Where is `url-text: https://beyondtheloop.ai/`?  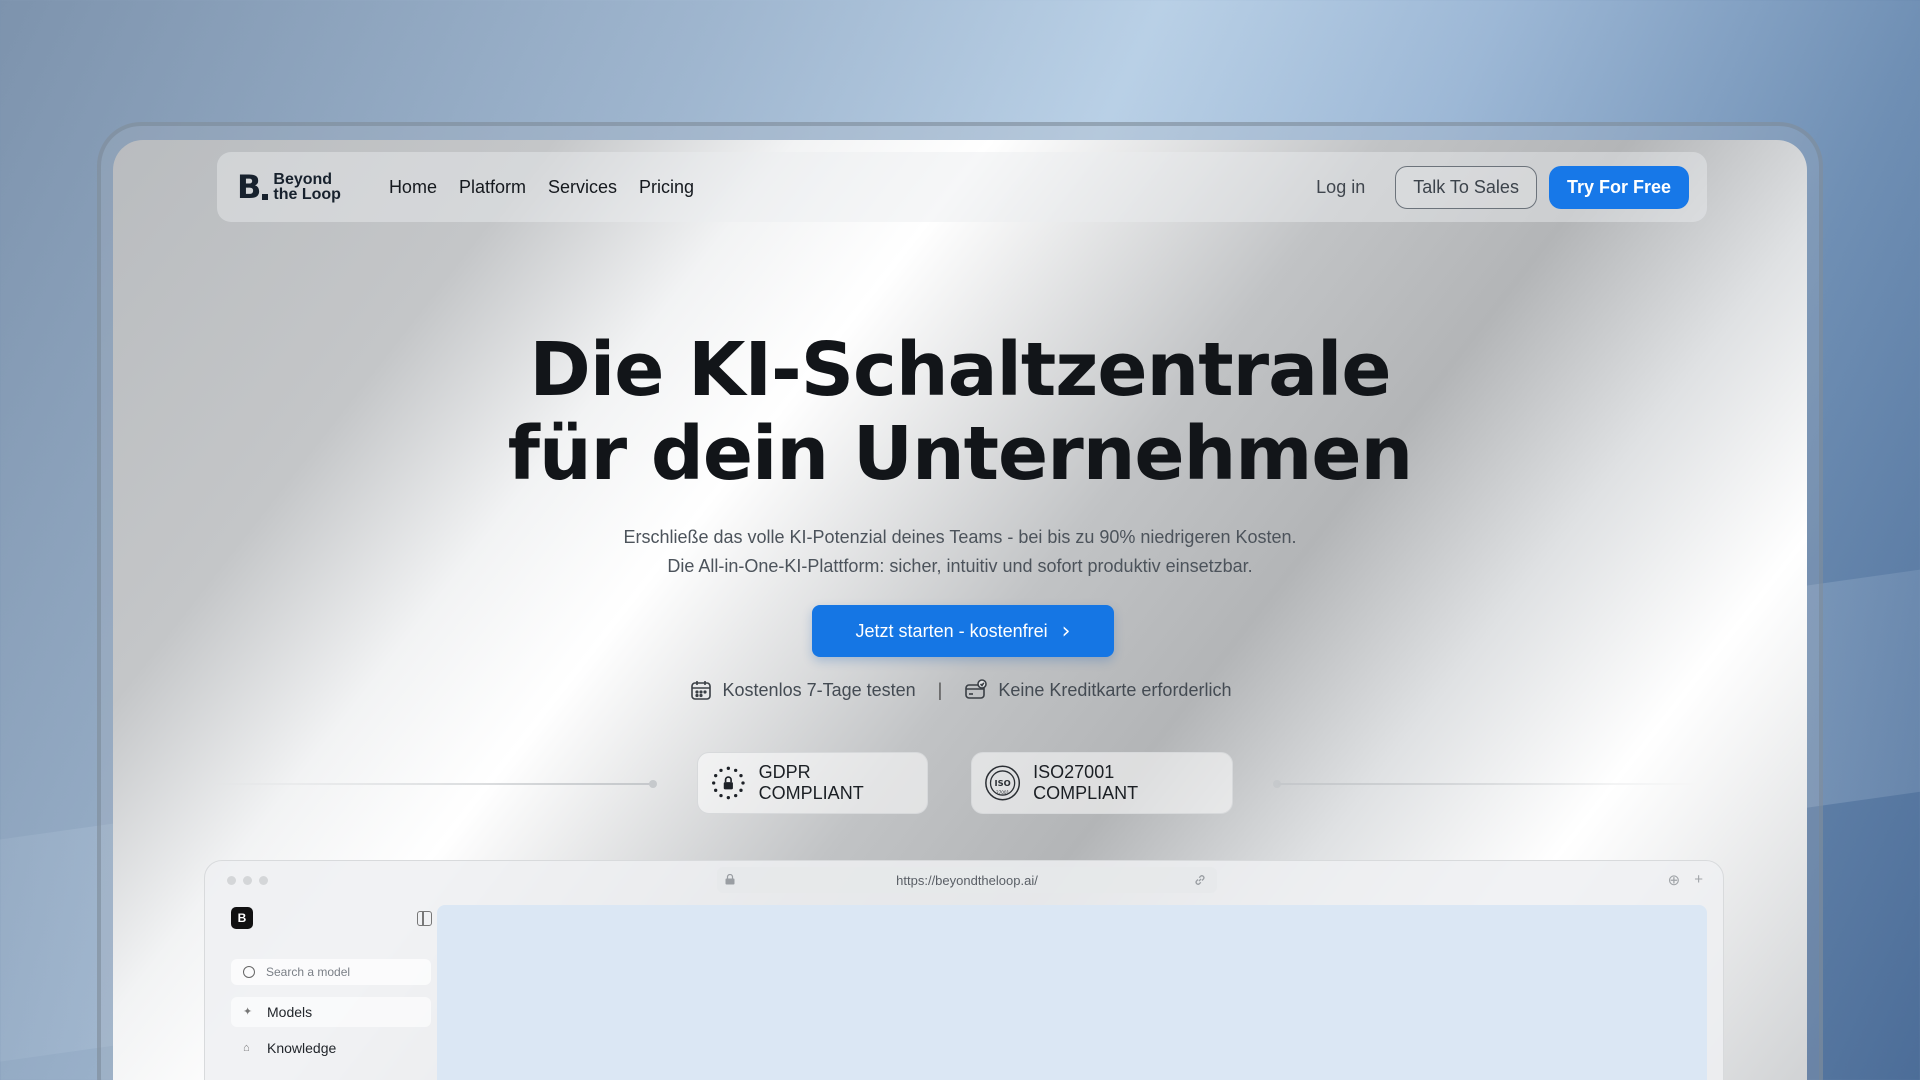 url-text: https://beyondtheloop.ai/ is located at coordinates (967, 880).